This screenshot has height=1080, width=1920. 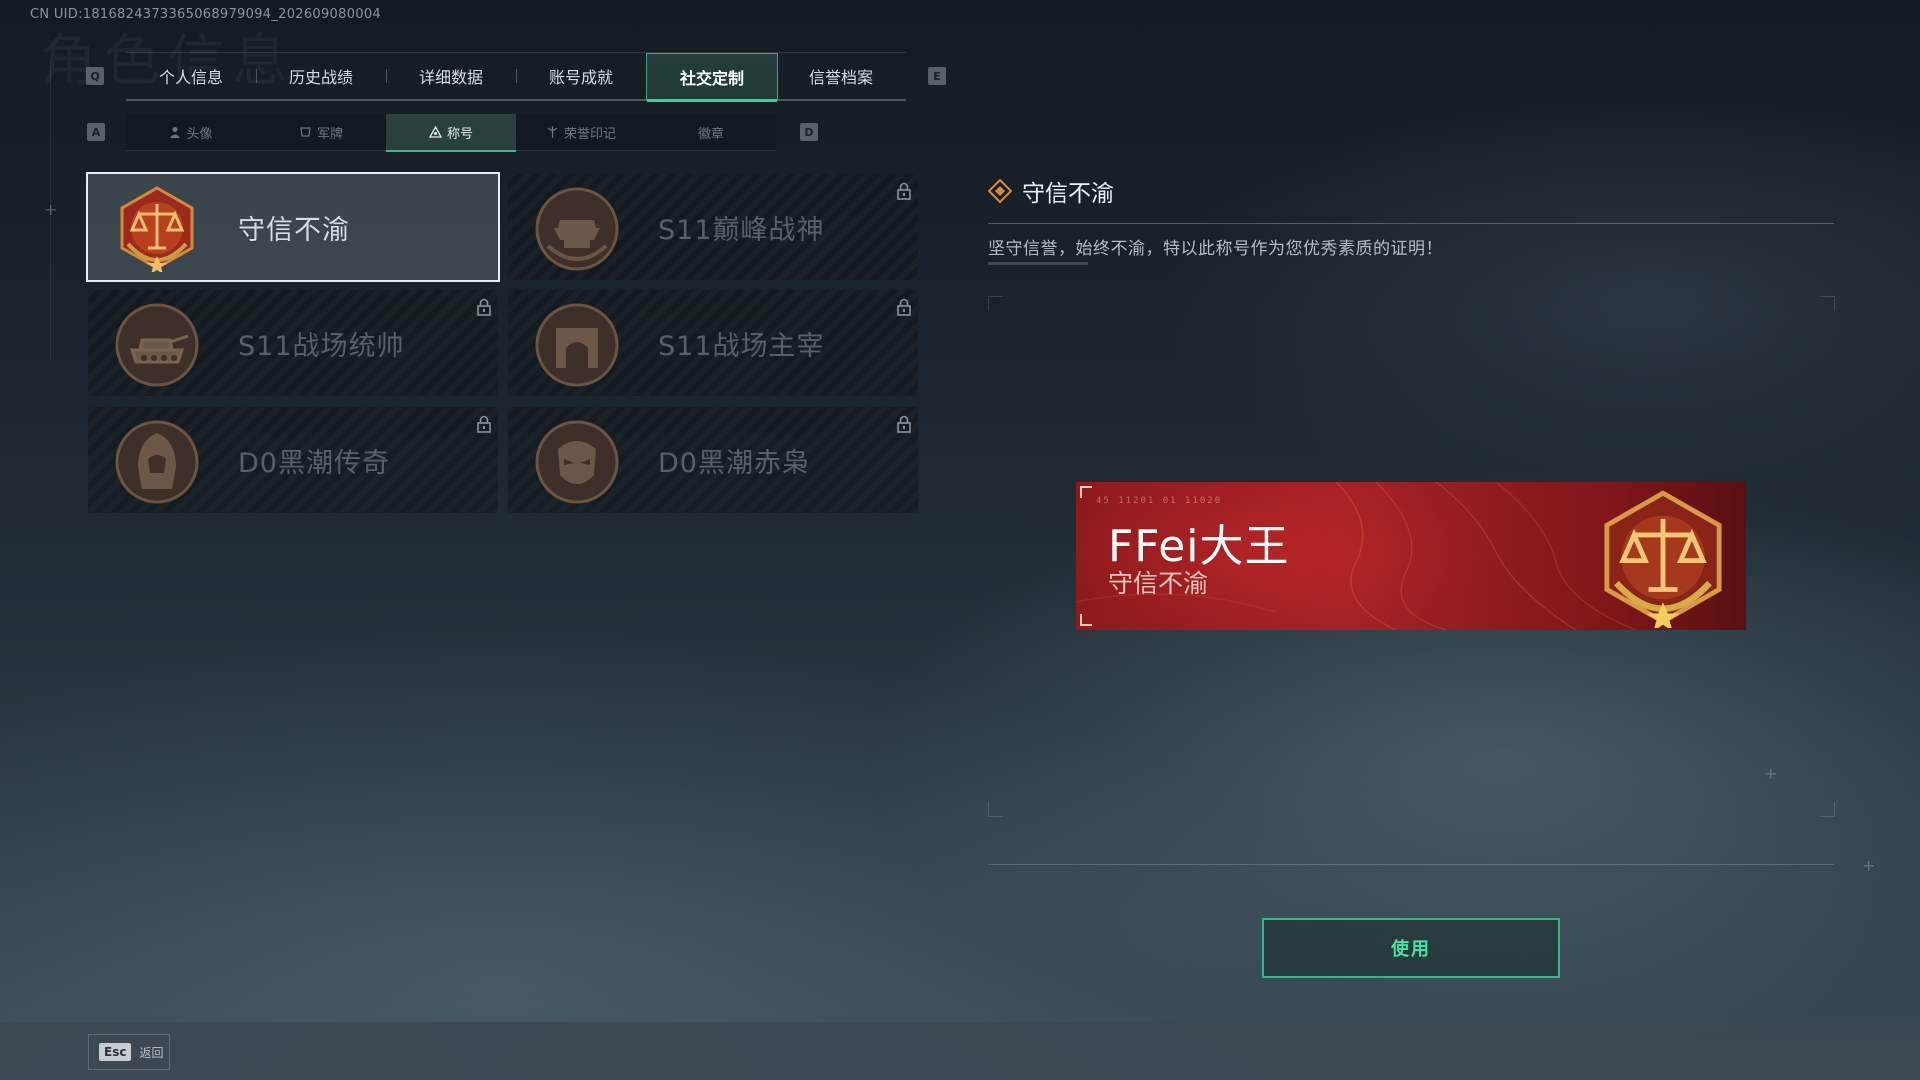 What do you see at coordinates (809, 132) in the screenshot?
I see `subtab-next-key: D` at bounding box center [809, 132].